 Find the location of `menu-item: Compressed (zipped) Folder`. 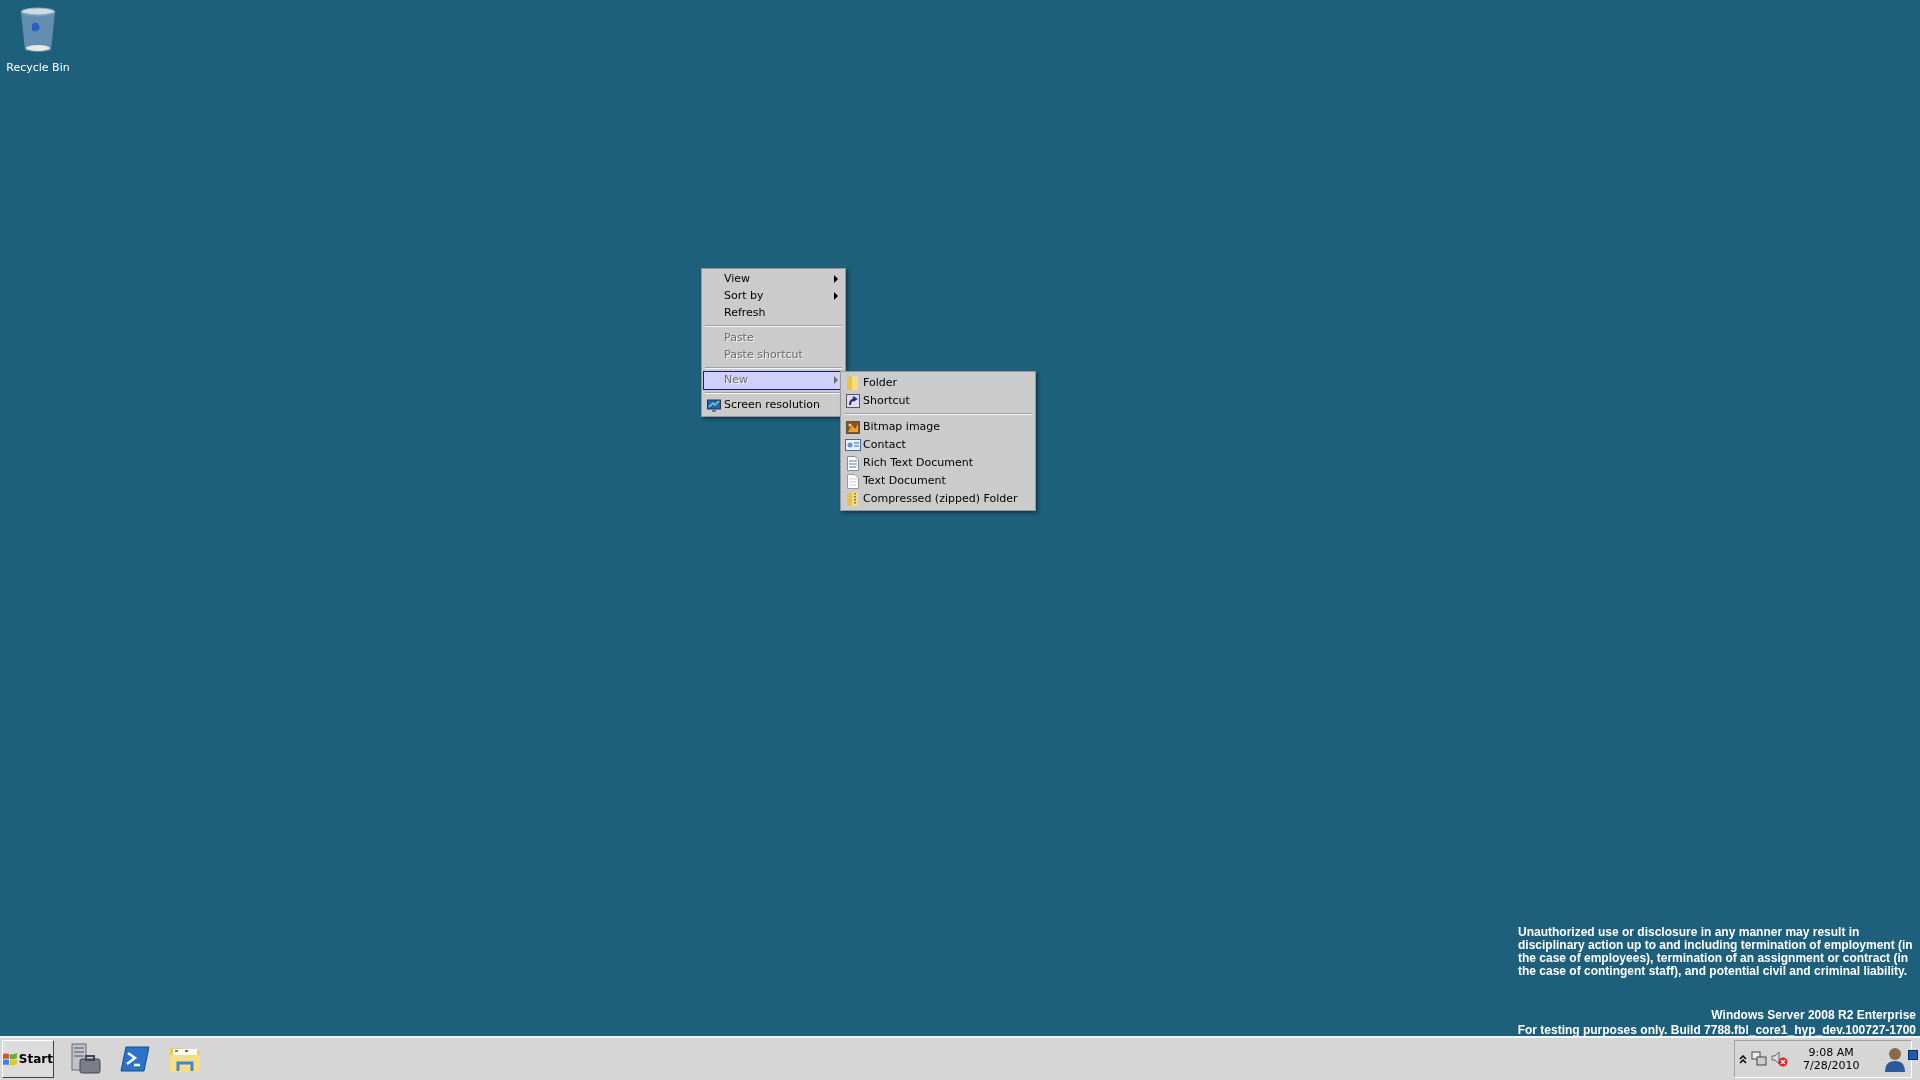

menu-item: Compressed (zipped) Folder is located at coordinates (938, 499).